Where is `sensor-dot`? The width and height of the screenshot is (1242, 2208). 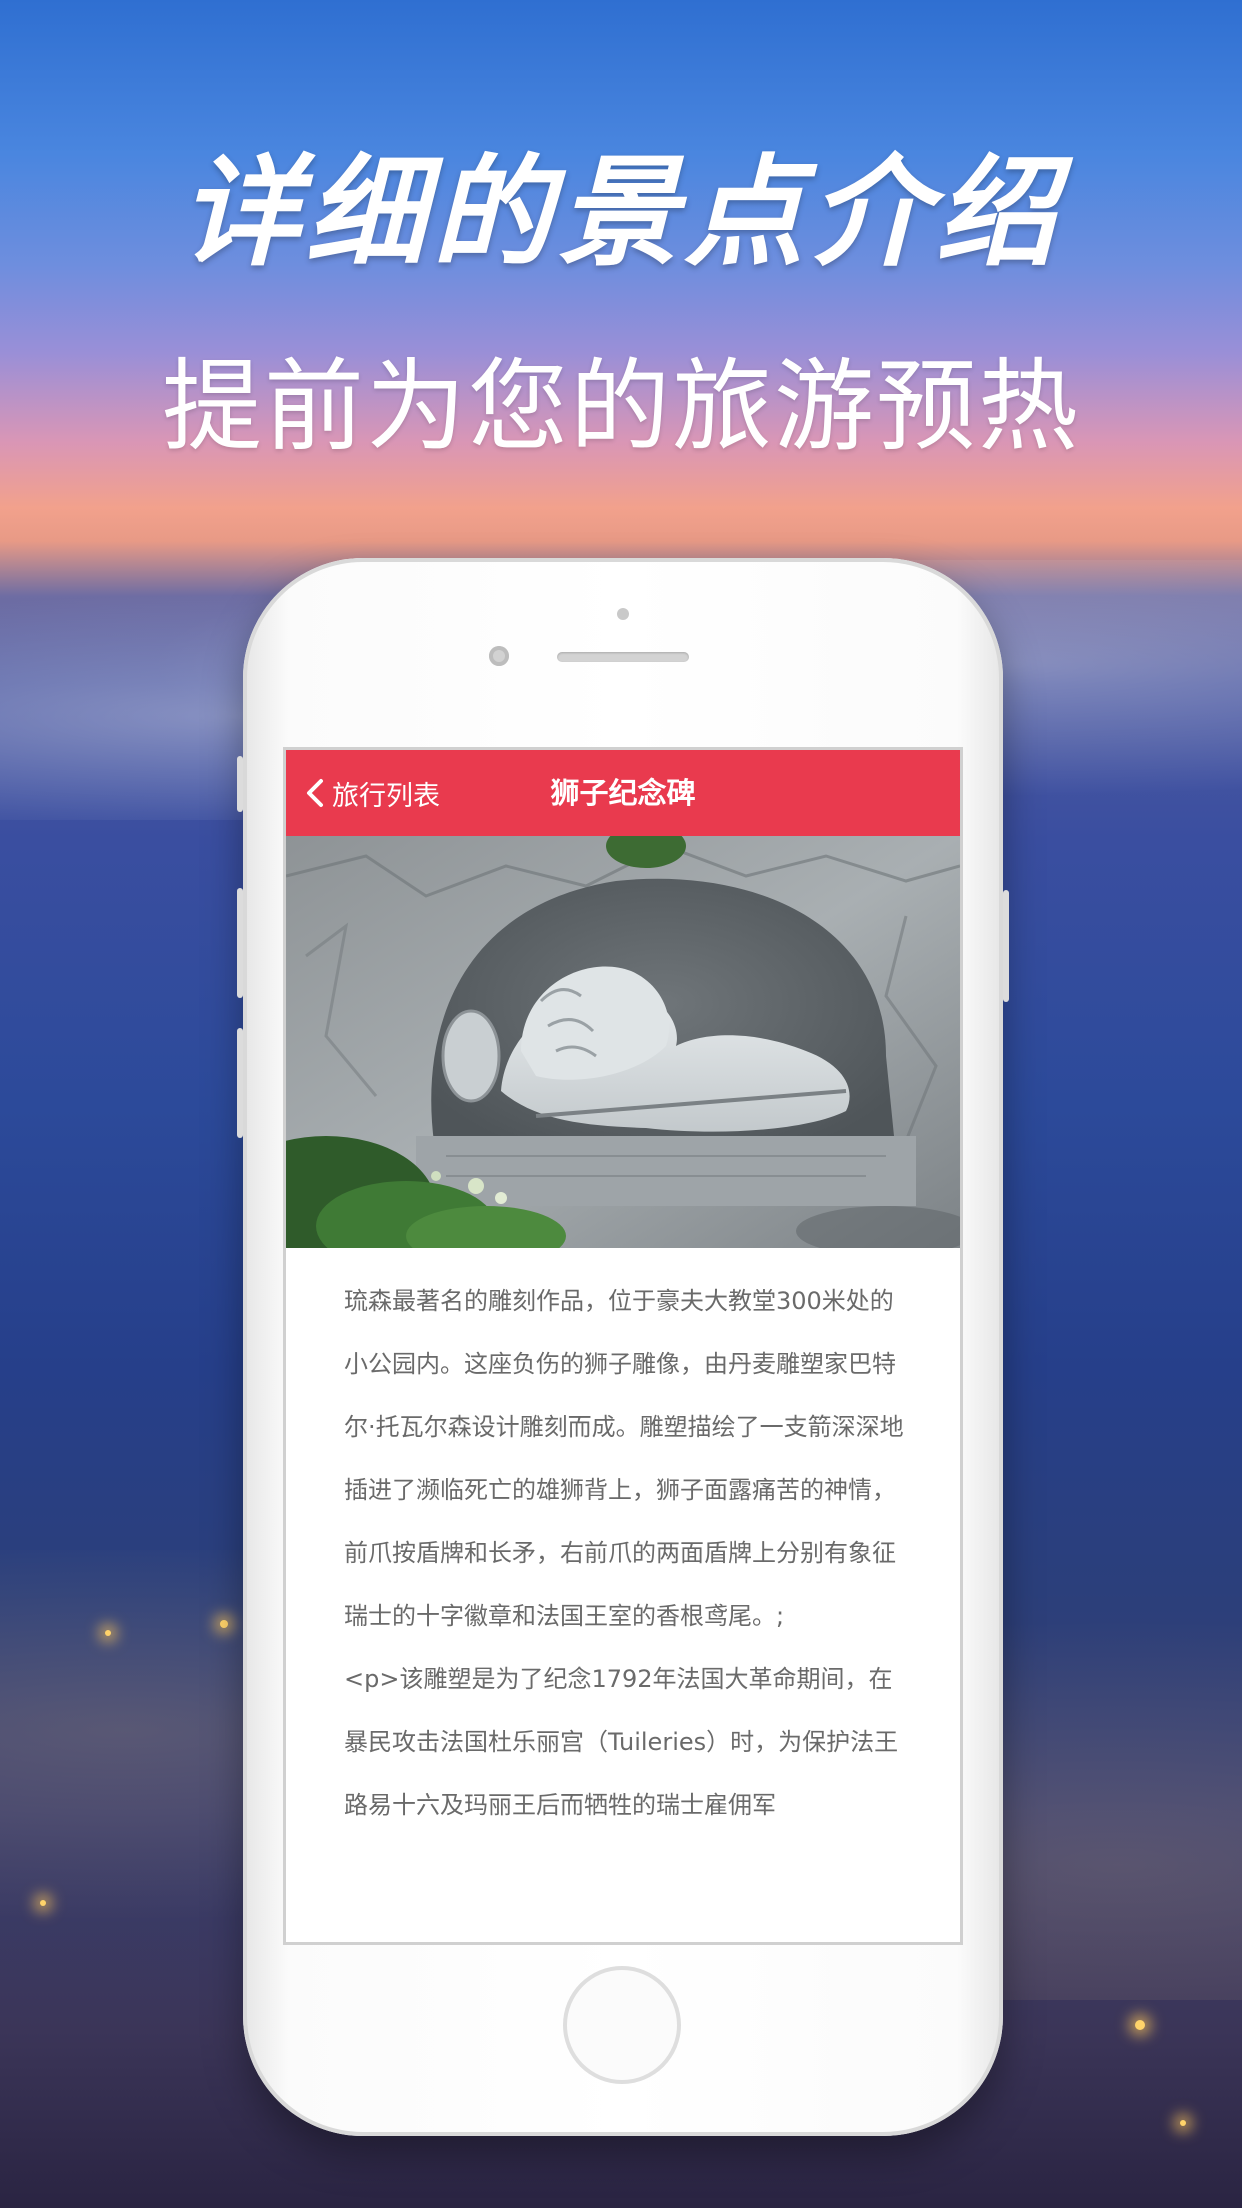 sensor-dot is located at coordinates (623, 614).